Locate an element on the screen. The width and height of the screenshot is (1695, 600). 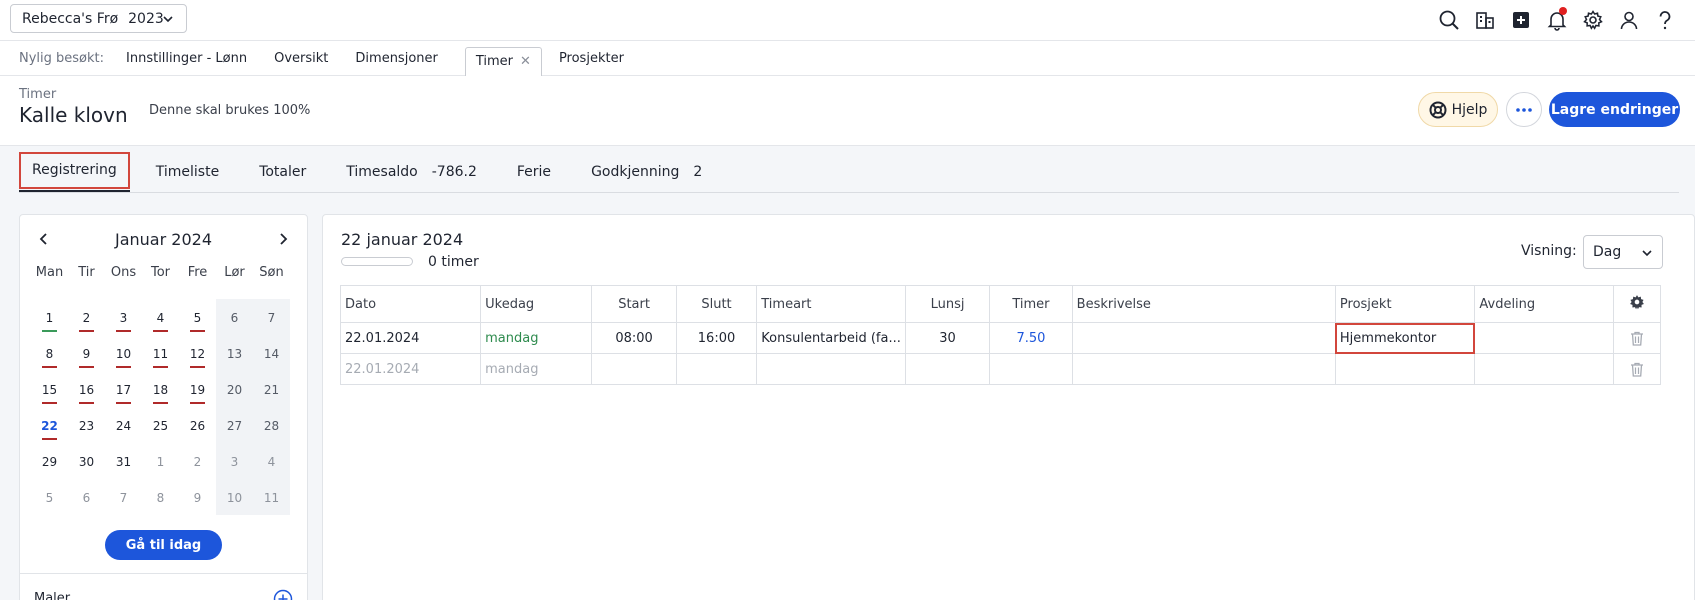
column-header-lunsj: Lunsj is located at coordinates (947, 304).